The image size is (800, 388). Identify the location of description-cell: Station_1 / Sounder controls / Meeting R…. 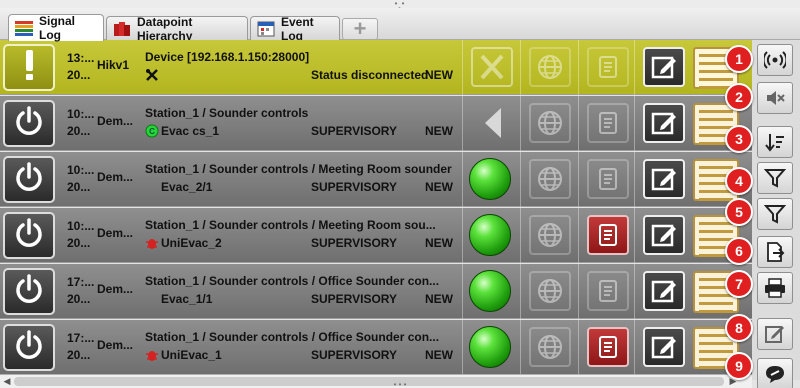
(303, 179).